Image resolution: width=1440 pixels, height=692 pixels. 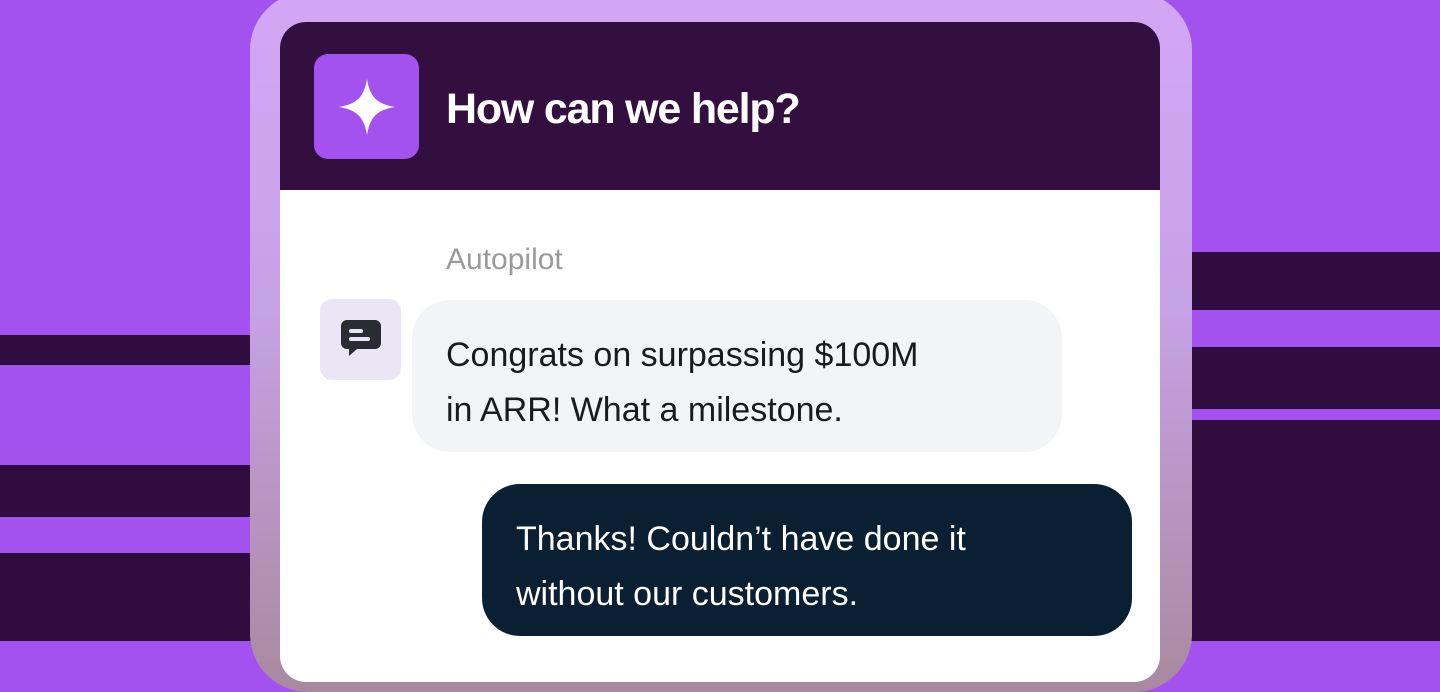 What do you see at coordinates (682, 355) in the screenshot?
I see `message-line: Congrats on surpassing $100M` at bounding box center [682, 355].